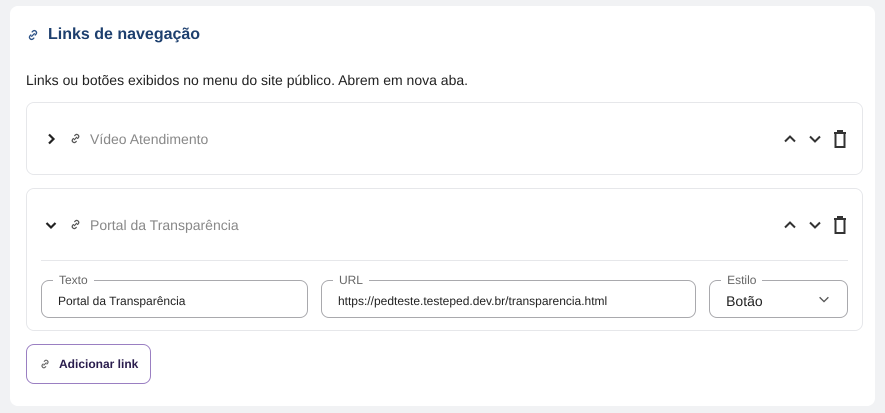 The height and width of the screenshot is (413, 885). Describe the element at coordinates (149, 138) in the screenshot. I see `link-title: Vídeo Atendimento` at that location.